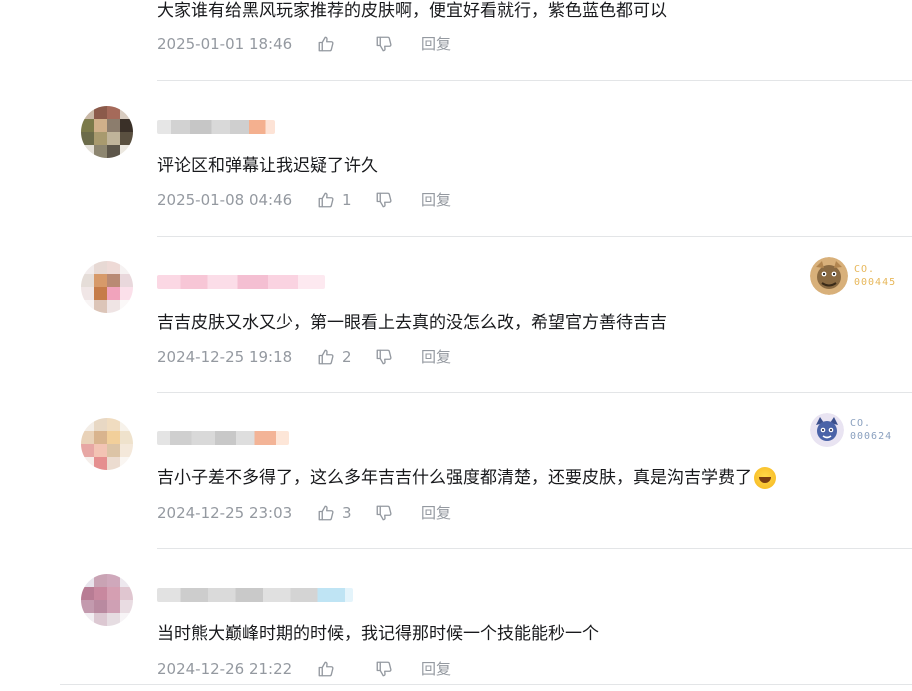 The image size is (912, 691). I want to click on comment-text: 吉小子差不多得了，这么多年吉吉什么强度都清楚，还要皮肤，真是沟吉学费了, so click(466, 478).